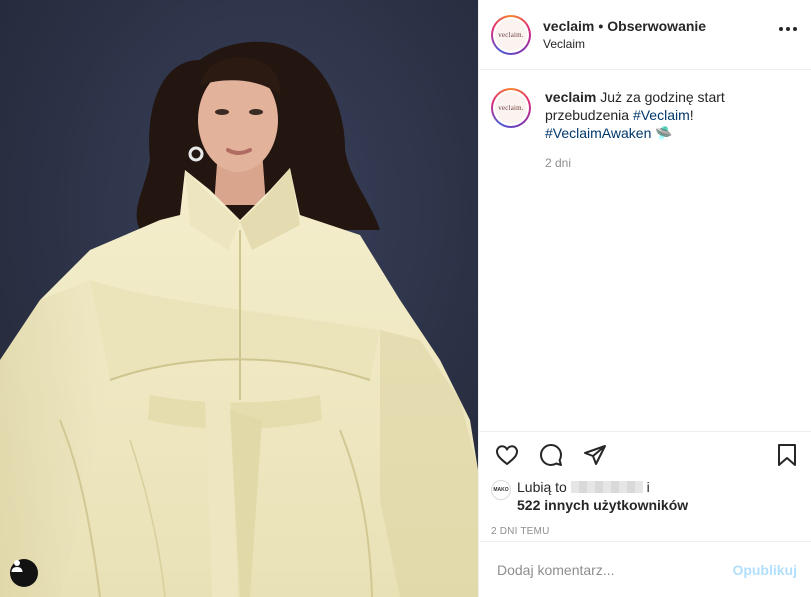 The image size is (811, 597). Describe the element at coordinates (624, 44) in the screenshot. I see `header-subtitle: Veclaim` at that location.